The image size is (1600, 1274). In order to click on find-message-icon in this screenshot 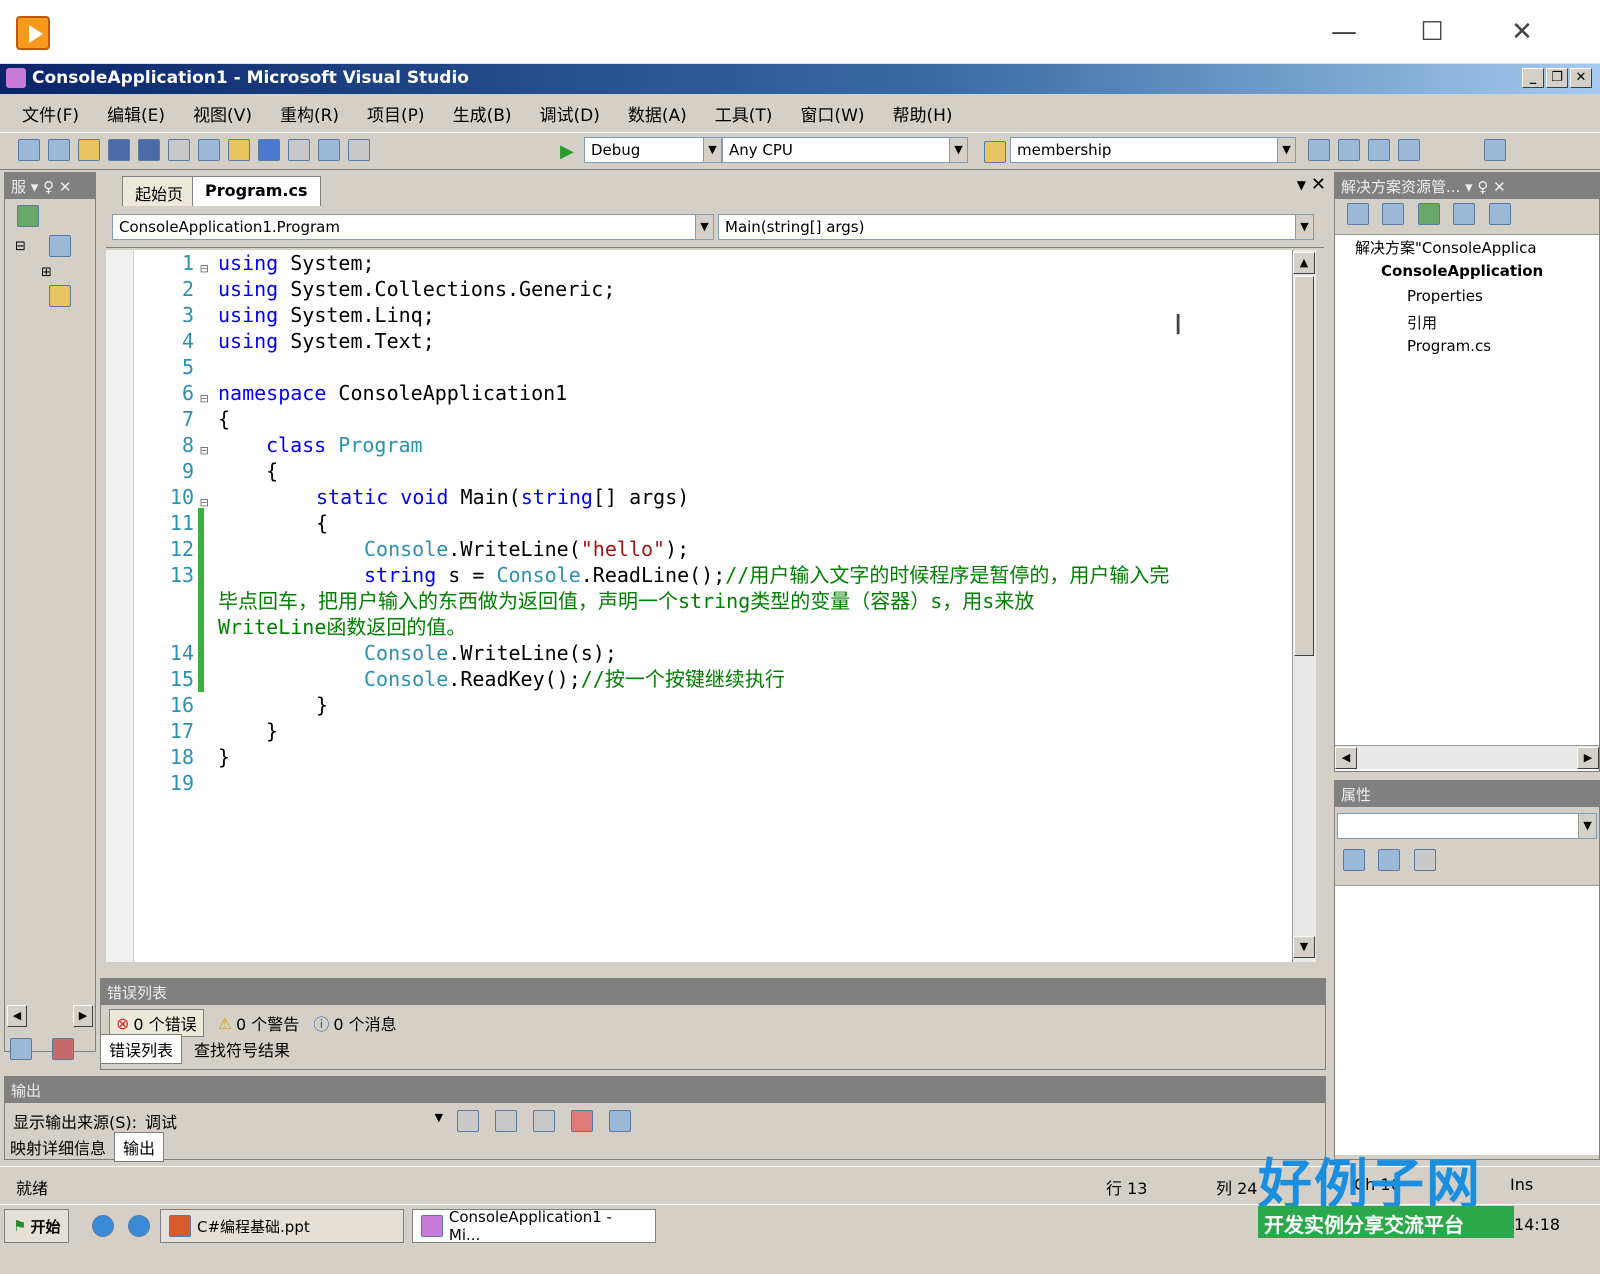, I will do `click(468, 1121)`.